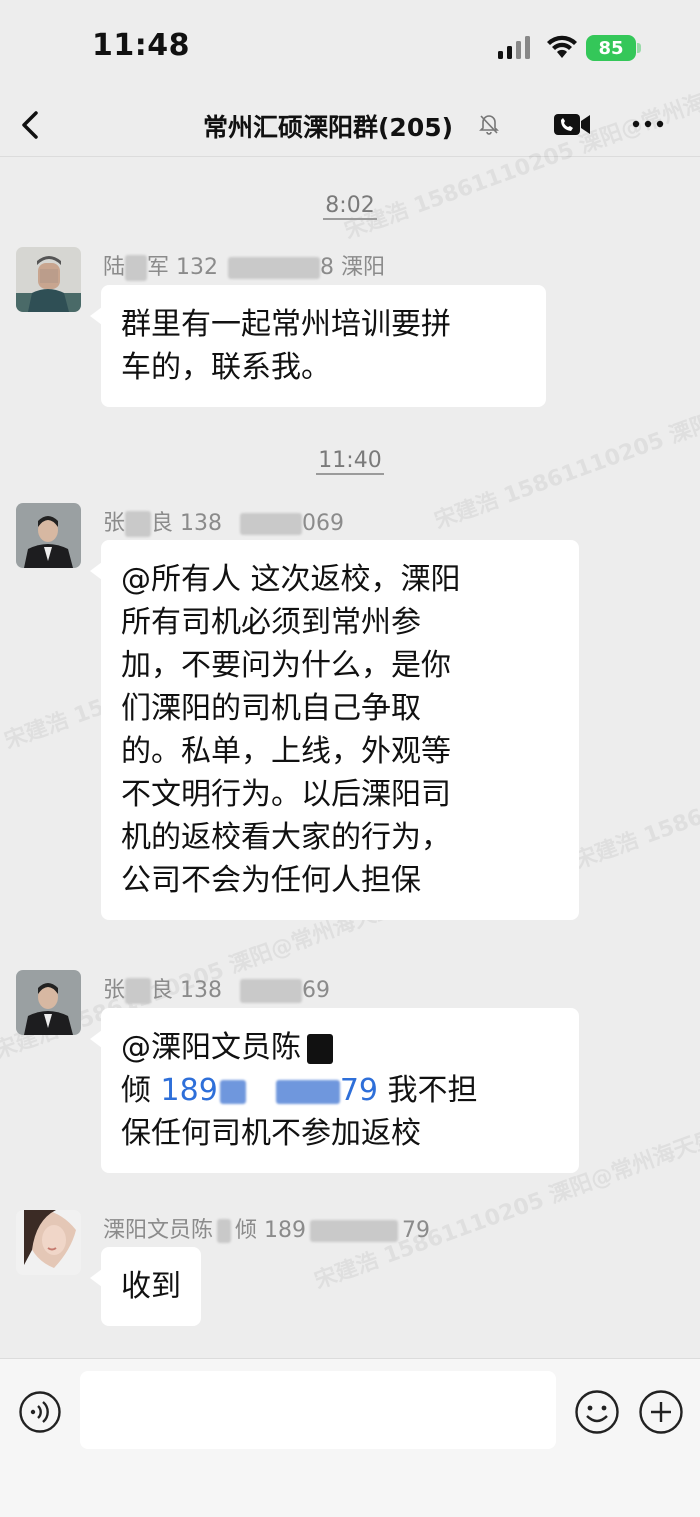  What do you see at coordinates (34, 125) in the screenshot?
I see `back-button` at bounding box center [34, 125].